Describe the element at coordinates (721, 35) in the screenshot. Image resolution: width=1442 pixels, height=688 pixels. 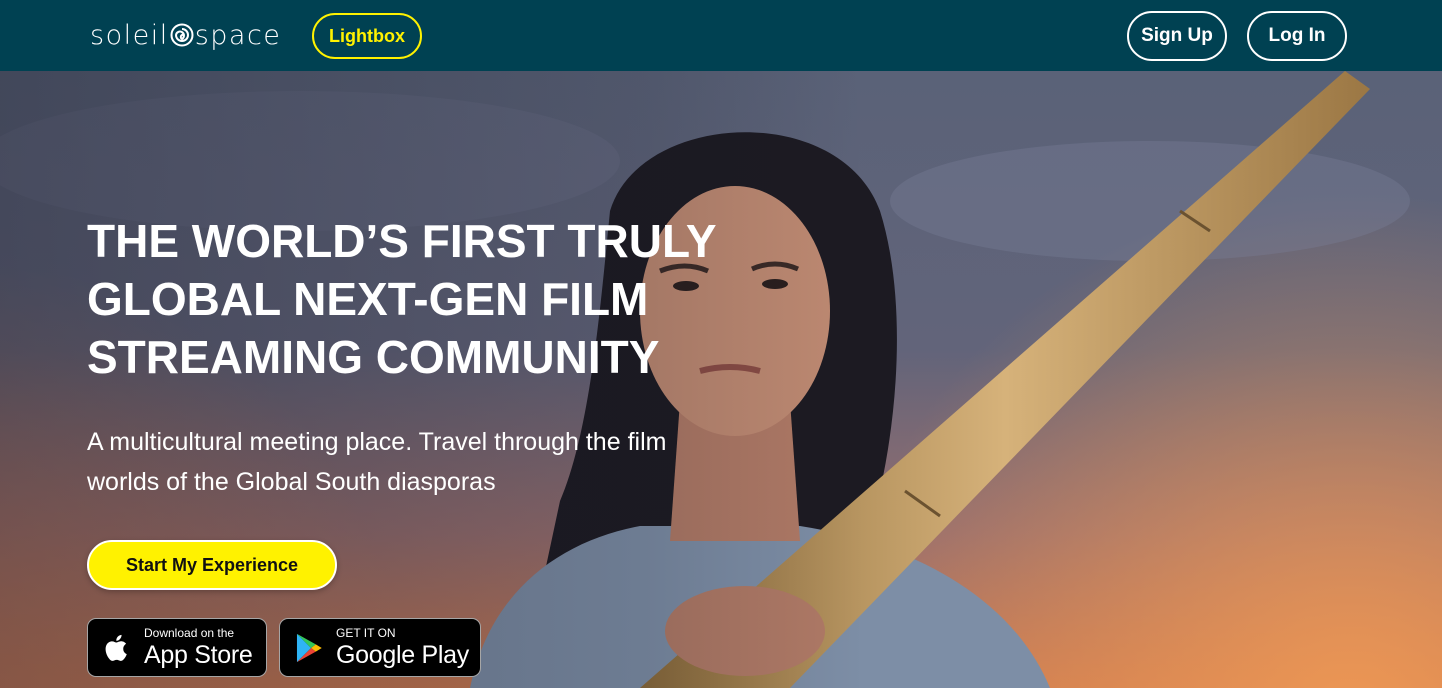
I see `top-navigation-bar: soleil space Lightbox Sign Up Log In` at that location.